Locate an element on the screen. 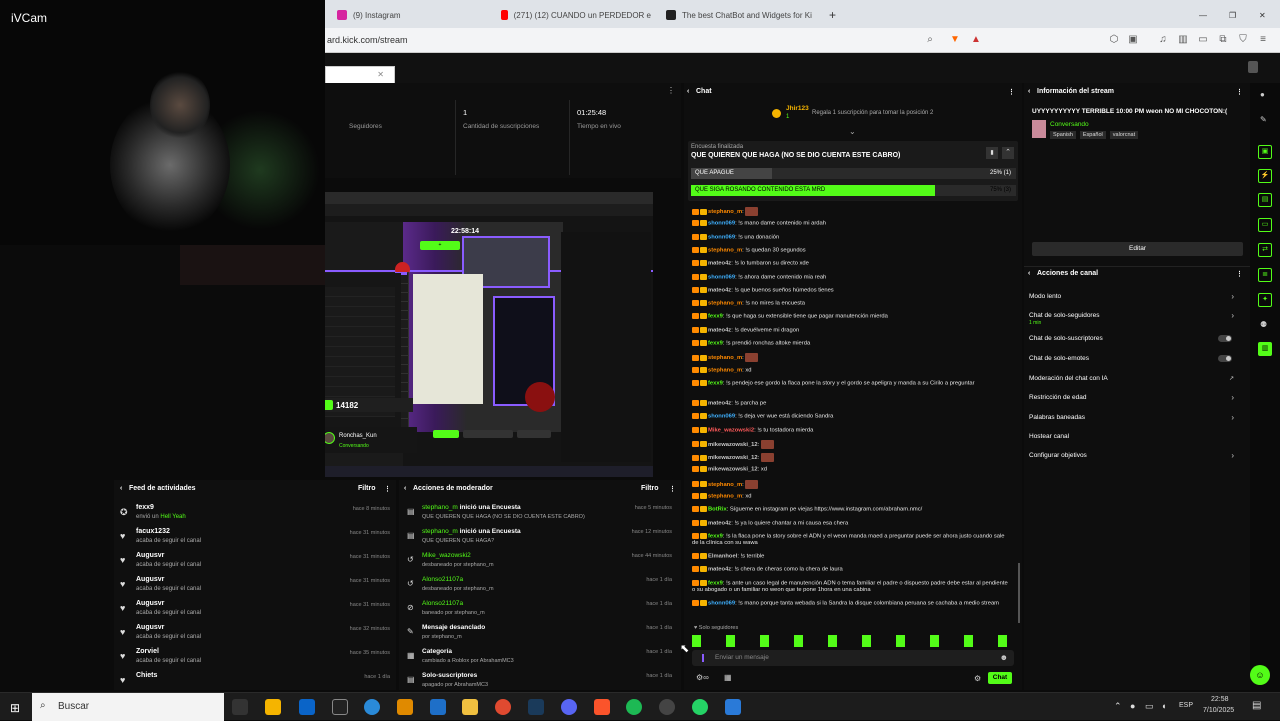 This screenshot has height=721, width=1280. feed-user: Chiets is located at coordinates (146, 675).